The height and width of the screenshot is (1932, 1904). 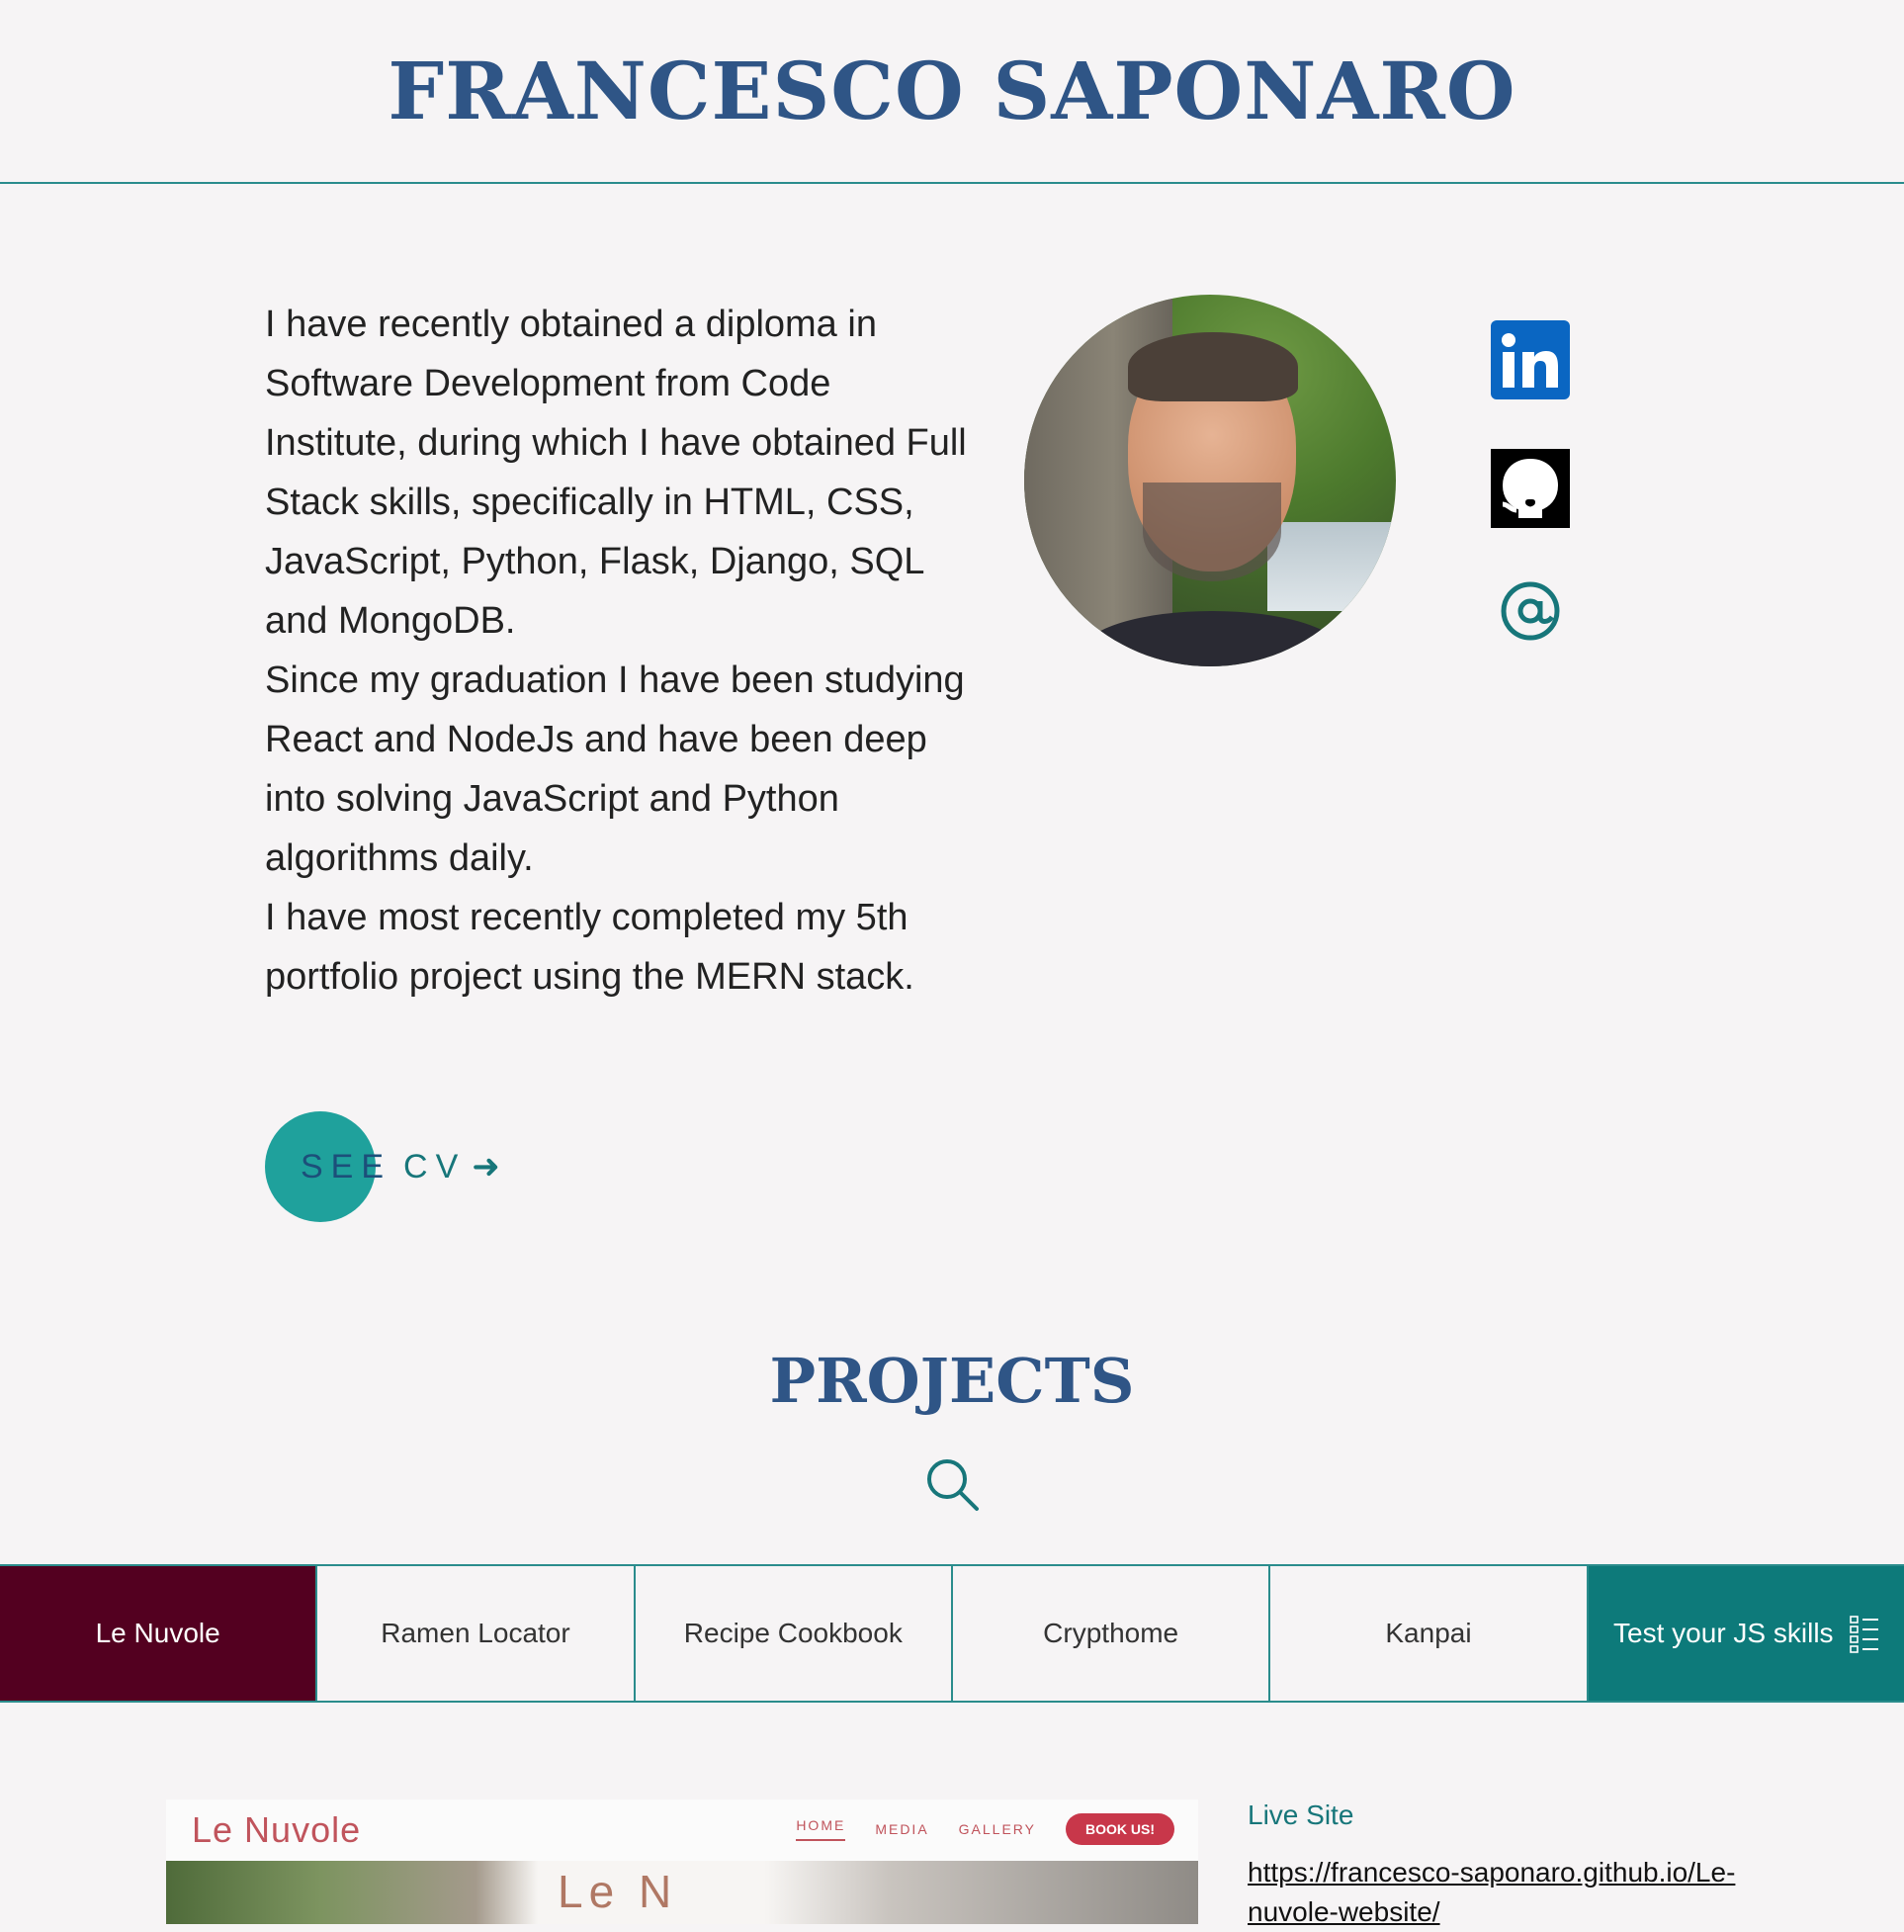 I want to click on preview-nav: HOME MEDIA GALLERY BOOK US!, so click(x=970, y=1829).